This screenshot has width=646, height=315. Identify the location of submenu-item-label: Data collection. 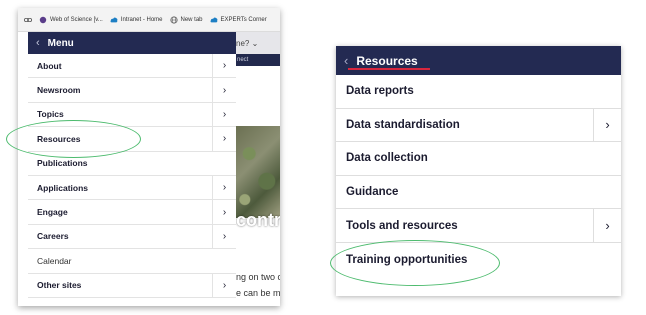
(387, 158).